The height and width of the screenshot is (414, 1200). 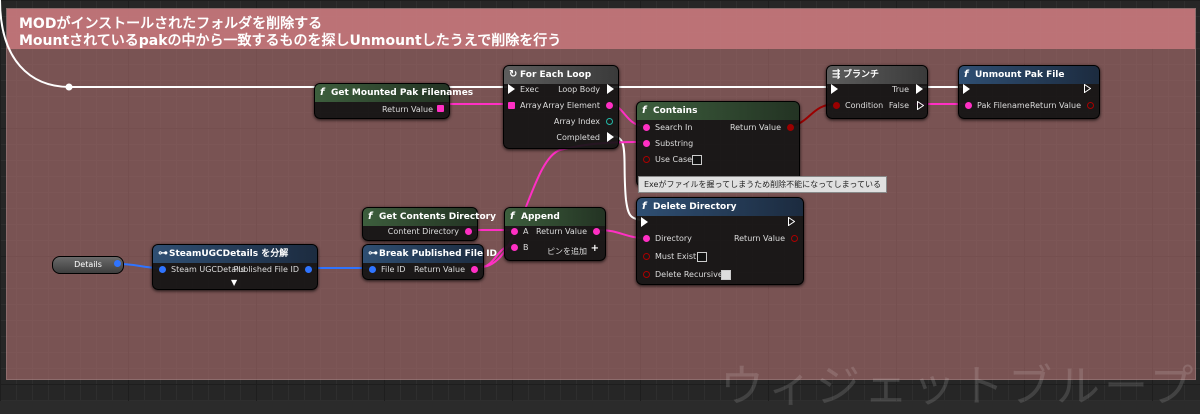 What do you see at coordinates (898, 105) in the screenshot?
I see `pin-label-false: False` at bounding box center [898, 105].